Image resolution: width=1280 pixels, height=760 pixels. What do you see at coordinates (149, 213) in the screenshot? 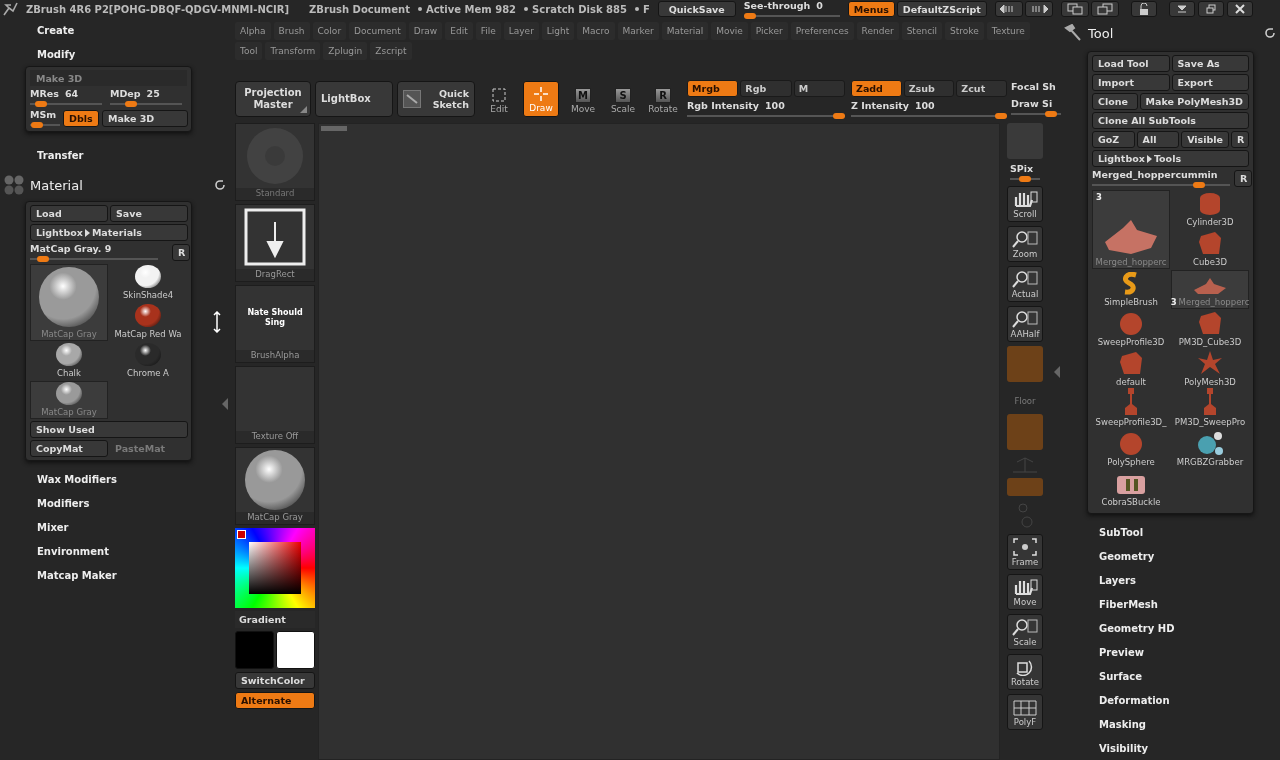
I see `palette-button: Save` at bounding box center [149, 213].